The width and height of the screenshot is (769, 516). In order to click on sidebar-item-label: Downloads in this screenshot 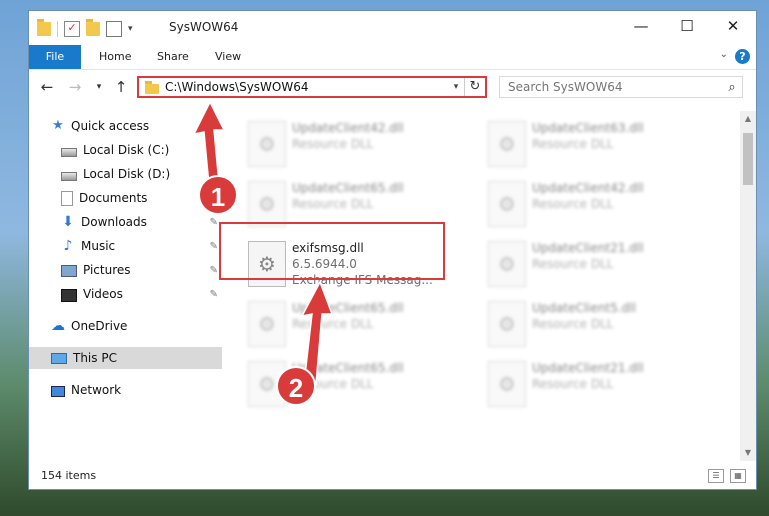, I will do `click(114, 222)`.